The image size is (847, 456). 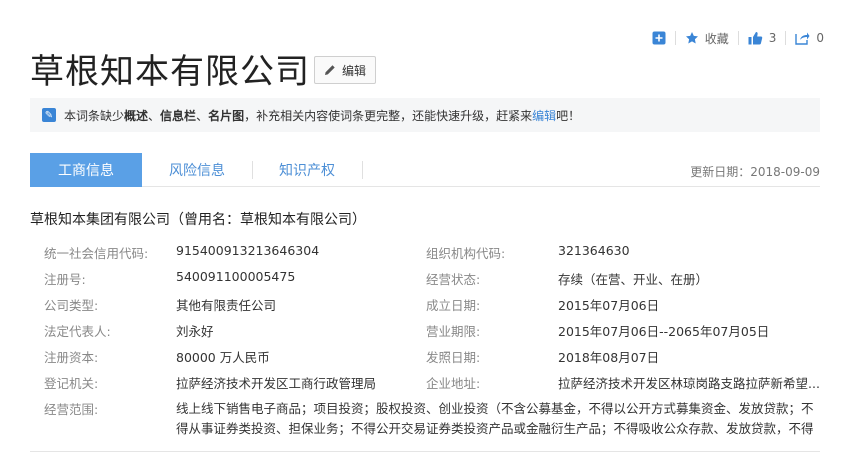 I want to click on like-button: 3, so click(x=762, y=38).